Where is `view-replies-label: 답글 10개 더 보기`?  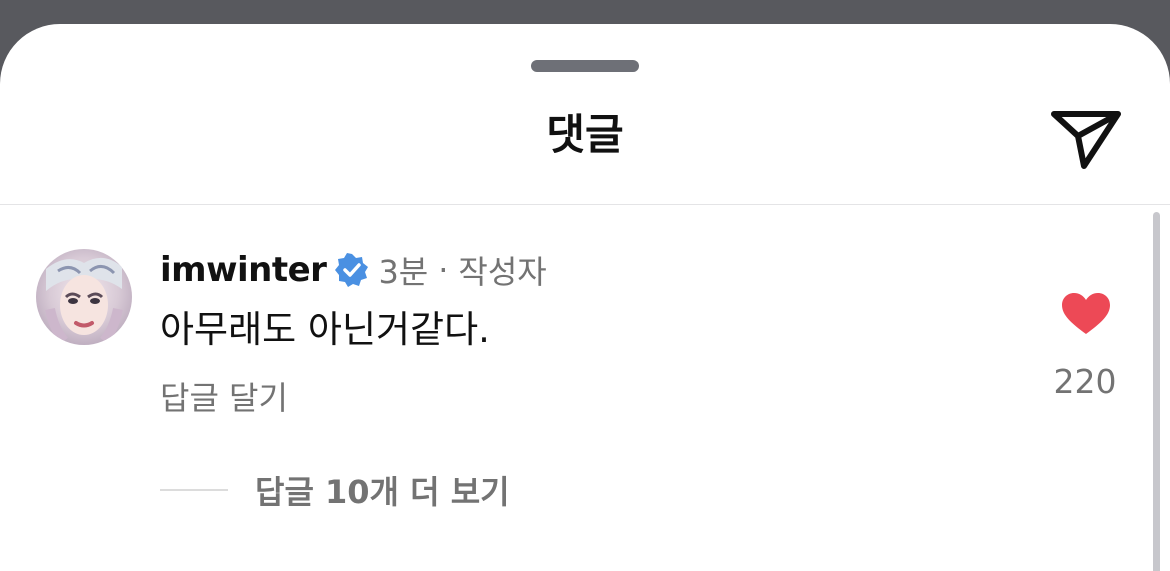
view-replies-label: 답글 10개 더 보기 is located at coordinates (382, 492).